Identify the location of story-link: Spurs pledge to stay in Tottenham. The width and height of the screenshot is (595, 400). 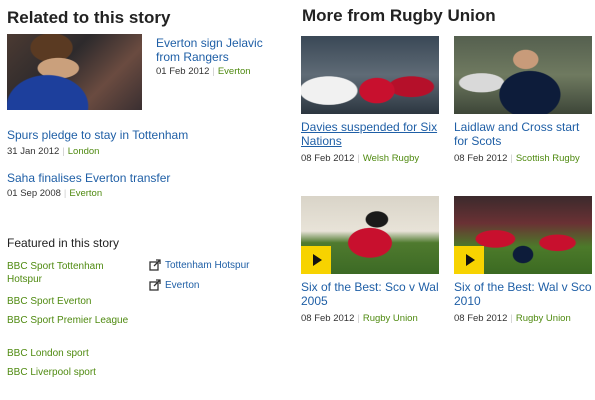
(147, 135).